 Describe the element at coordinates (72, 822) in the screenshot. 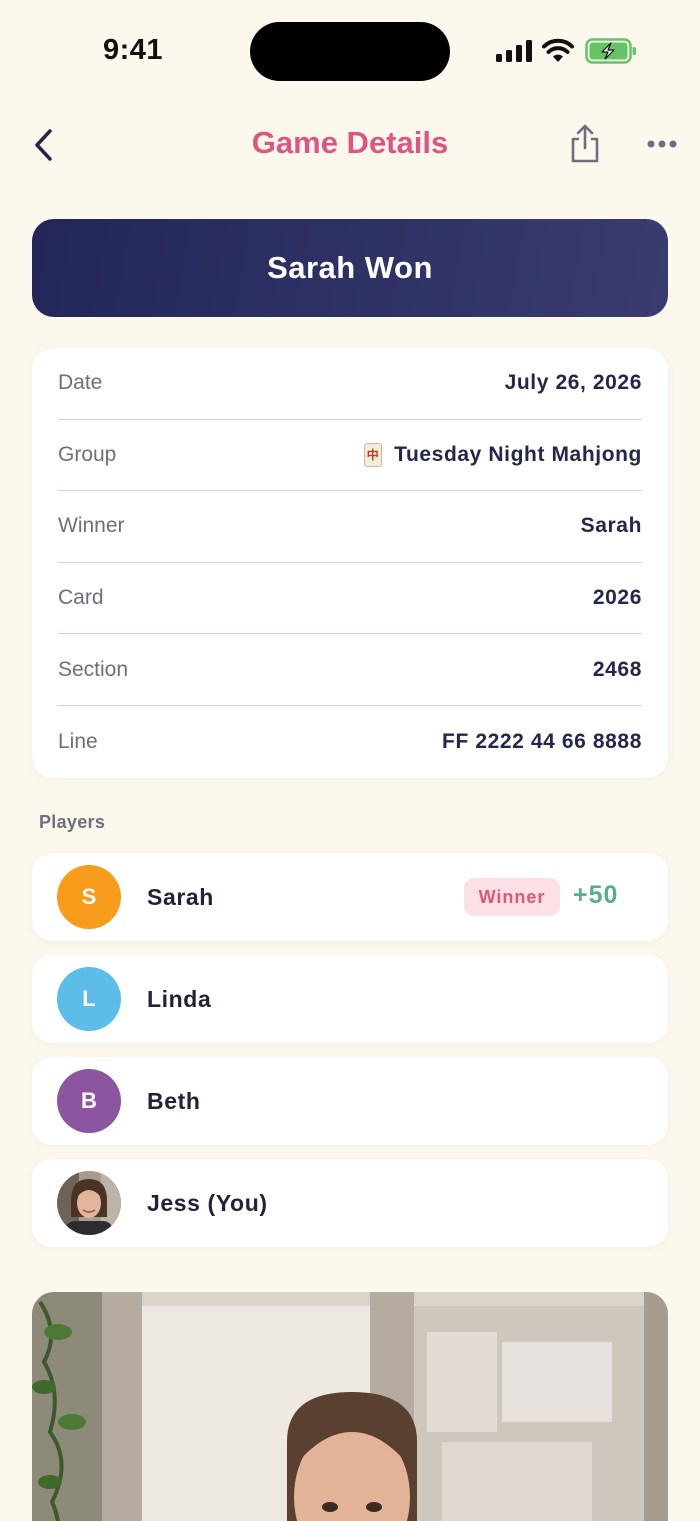

I see `players-section-label: Players` at that location.